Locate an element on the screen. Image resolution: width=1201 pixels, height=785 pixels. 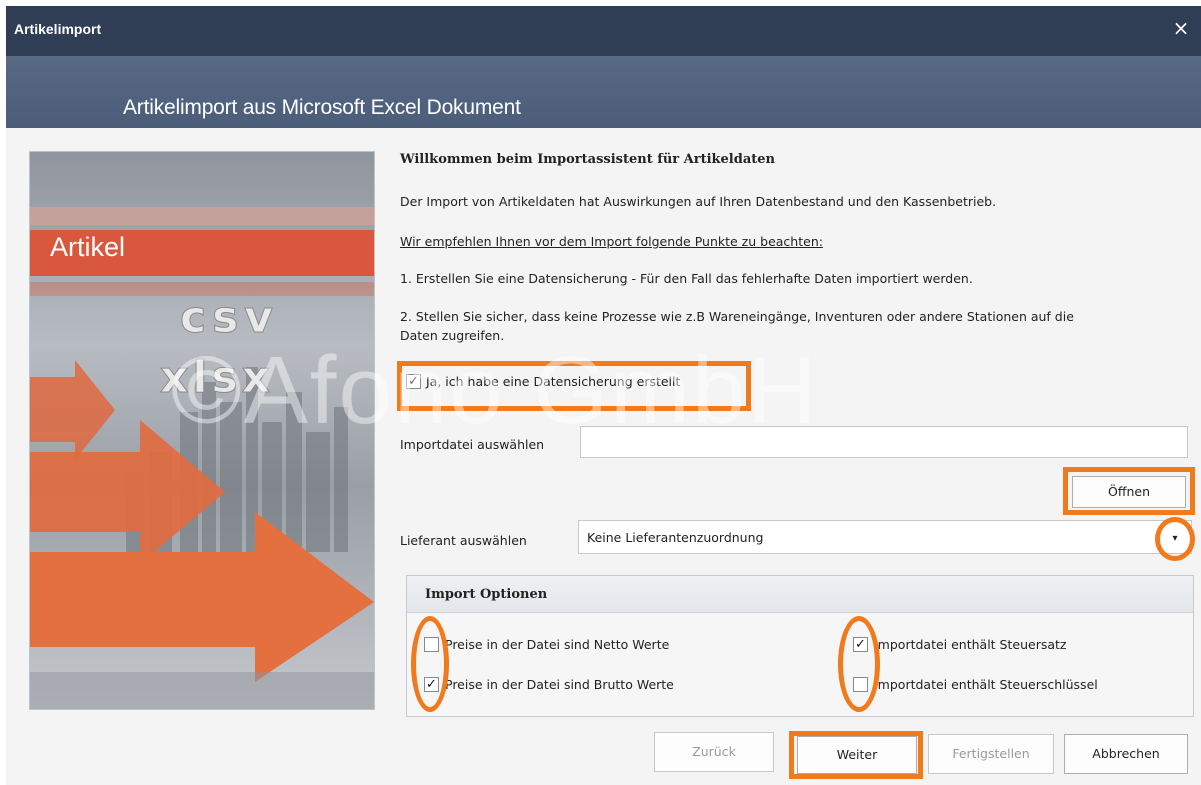
import-file-input is located at coordinates (884, 442).